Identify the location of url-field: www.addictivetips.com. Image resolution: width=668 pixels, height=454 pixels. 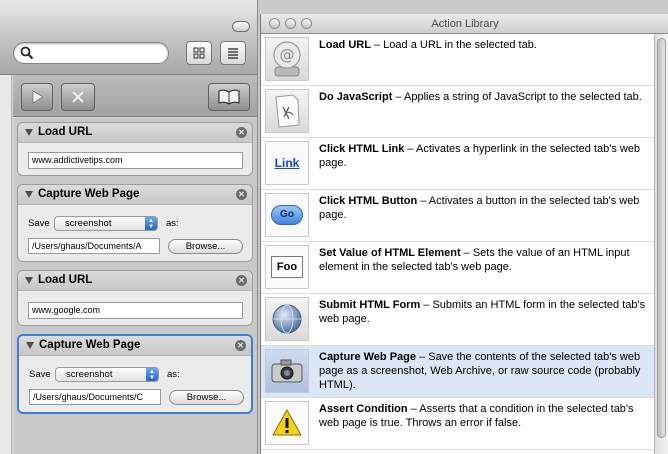
(135, 160).